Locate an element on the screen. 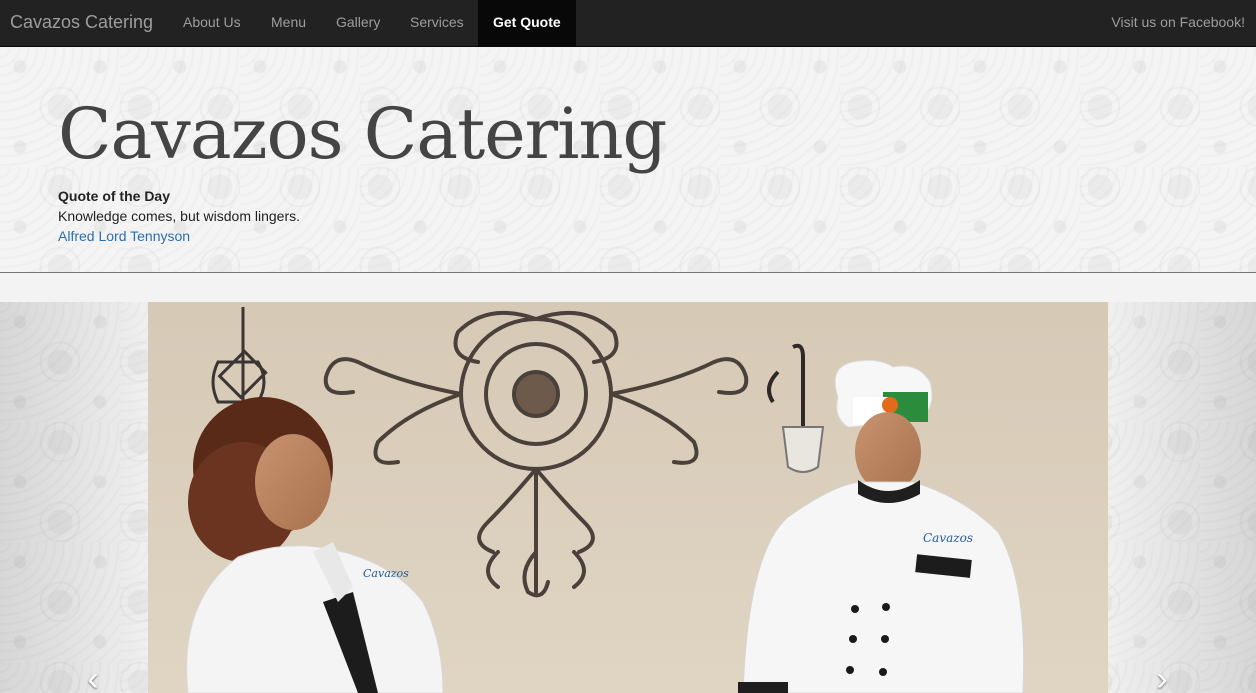 This screenshot has height=693, width=1256. carousel-left-shade is located at coordinates (74, 497).